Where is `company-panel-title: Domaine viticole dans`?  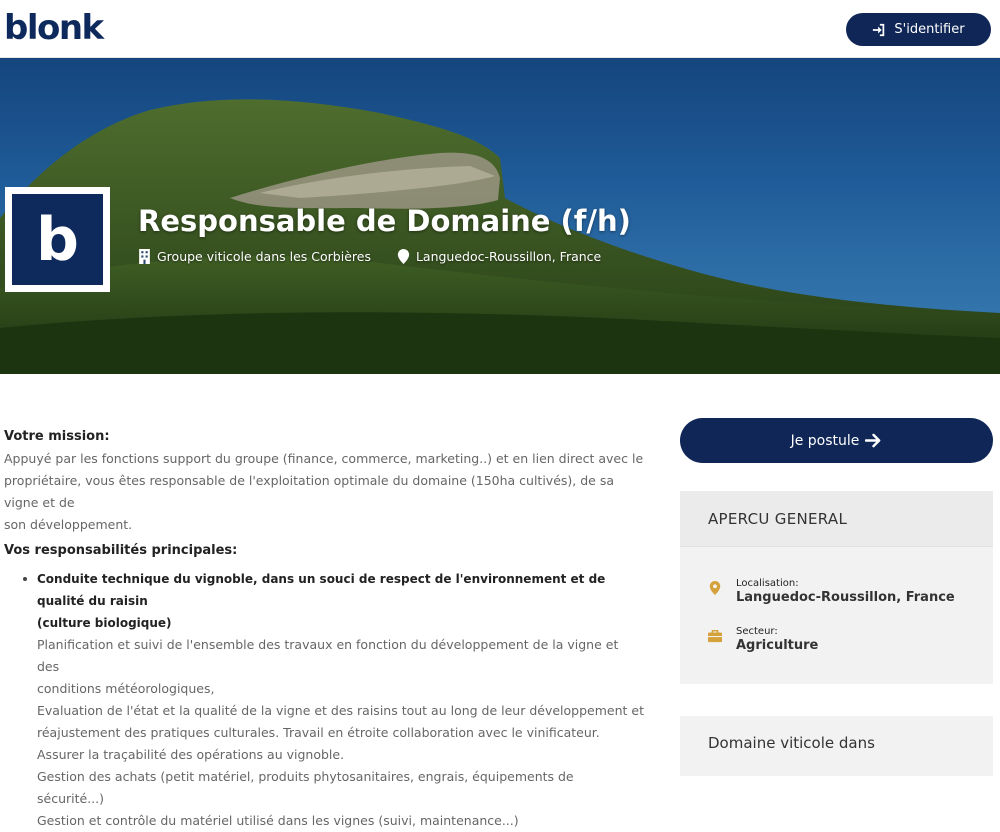 company-panel-title: Domaine viticole dans is located at coordinates (791, 743).